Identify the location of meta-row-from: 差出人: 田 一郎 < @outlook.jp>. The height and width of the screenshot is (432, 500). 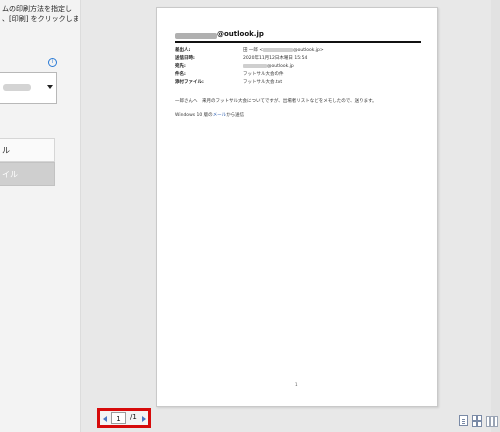
(295, 51).